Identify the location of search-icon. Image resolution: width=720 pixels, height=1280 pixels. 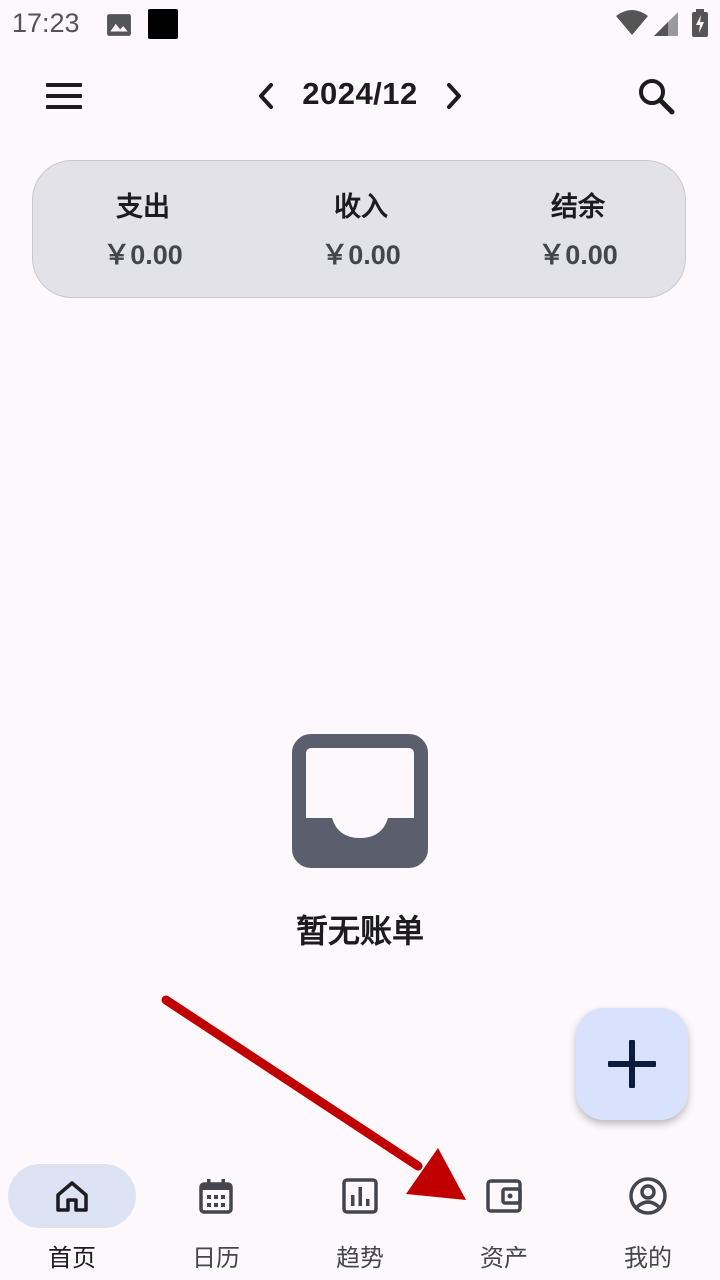
(657, 97).